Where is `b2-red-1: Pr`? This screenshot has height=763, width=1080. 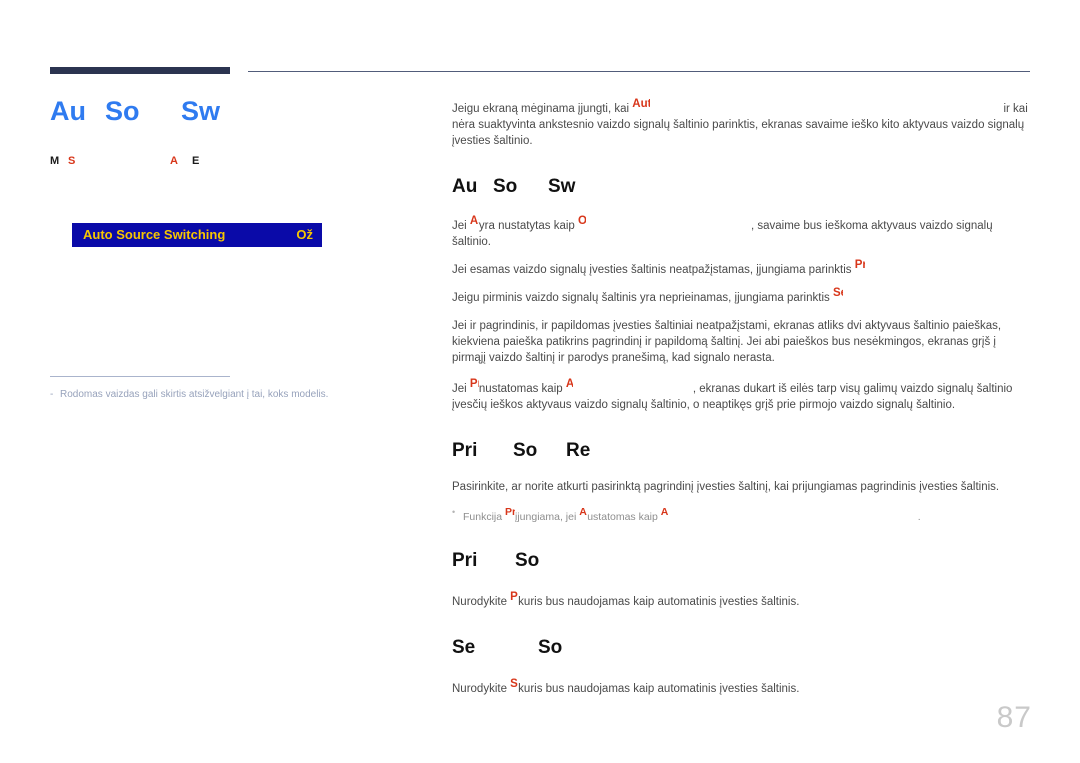 b2-red-1: Pr is located at coordinates (859, 265).